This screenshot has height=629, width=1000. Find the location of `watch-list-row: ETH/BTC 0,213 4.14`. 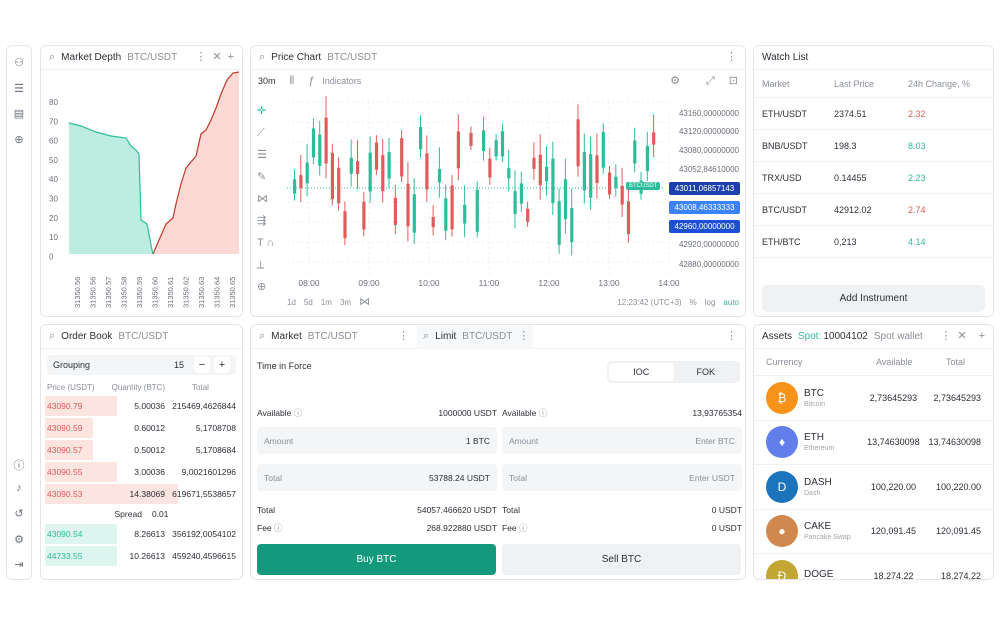

watch-list-row: ETH/BTC 0,213 4.14 is located at coordinates (873, 242).